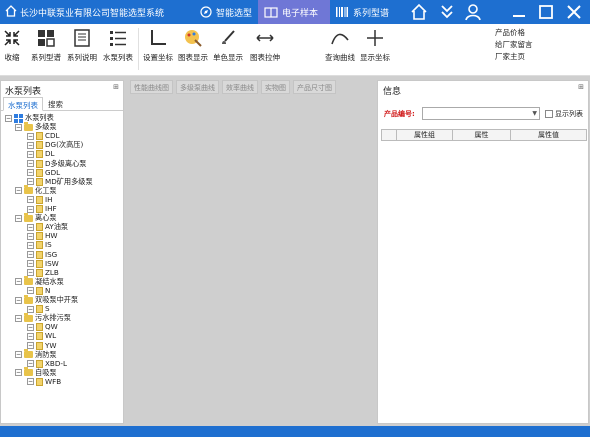 The image size is (590, 437). I want to click on show-coords-button: 显示坐标, so click(375, 44).